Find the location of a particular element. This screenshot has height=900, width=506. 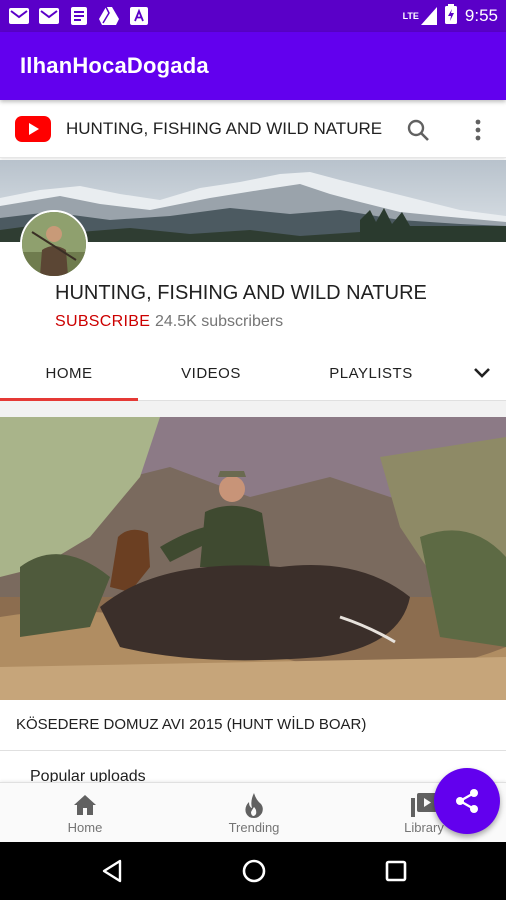

section-spacer is located at coordinates (253, 409).